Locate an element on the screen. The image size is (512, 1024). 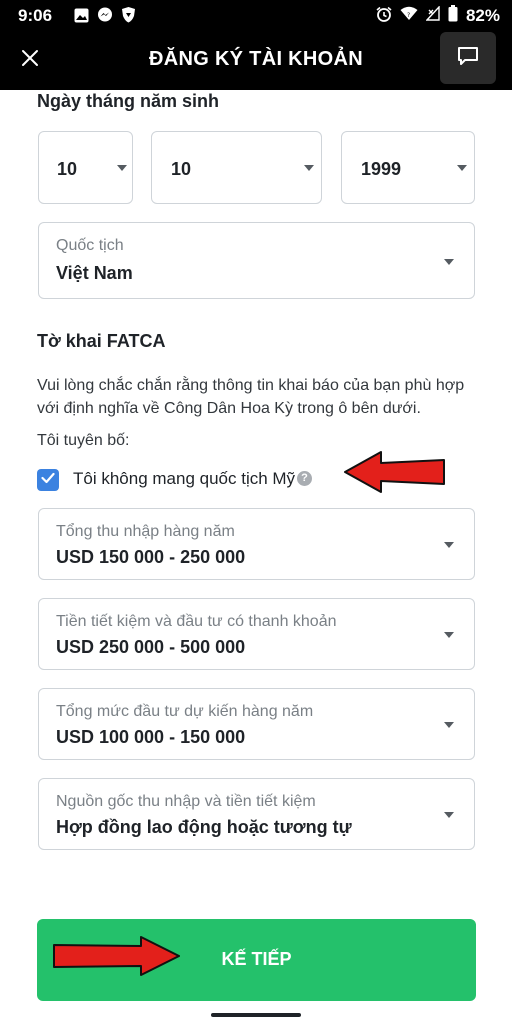
fatca-title: Tờ khai FATCA is located at coordinates (101, 341).